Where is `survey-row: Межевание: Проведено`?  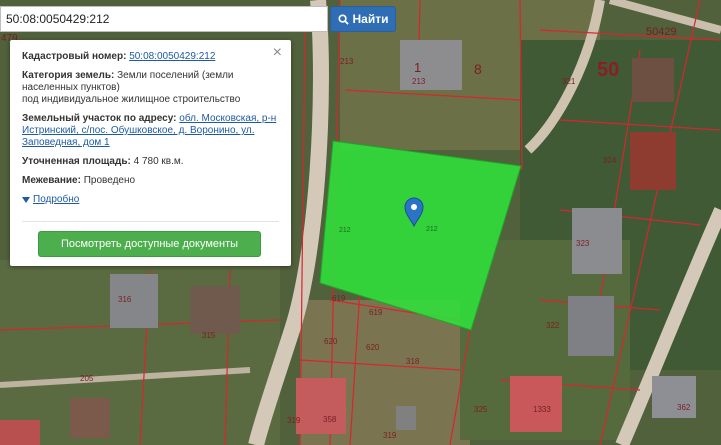
survey-row: Межевание: Проведено is located at coordinates (150, 181).